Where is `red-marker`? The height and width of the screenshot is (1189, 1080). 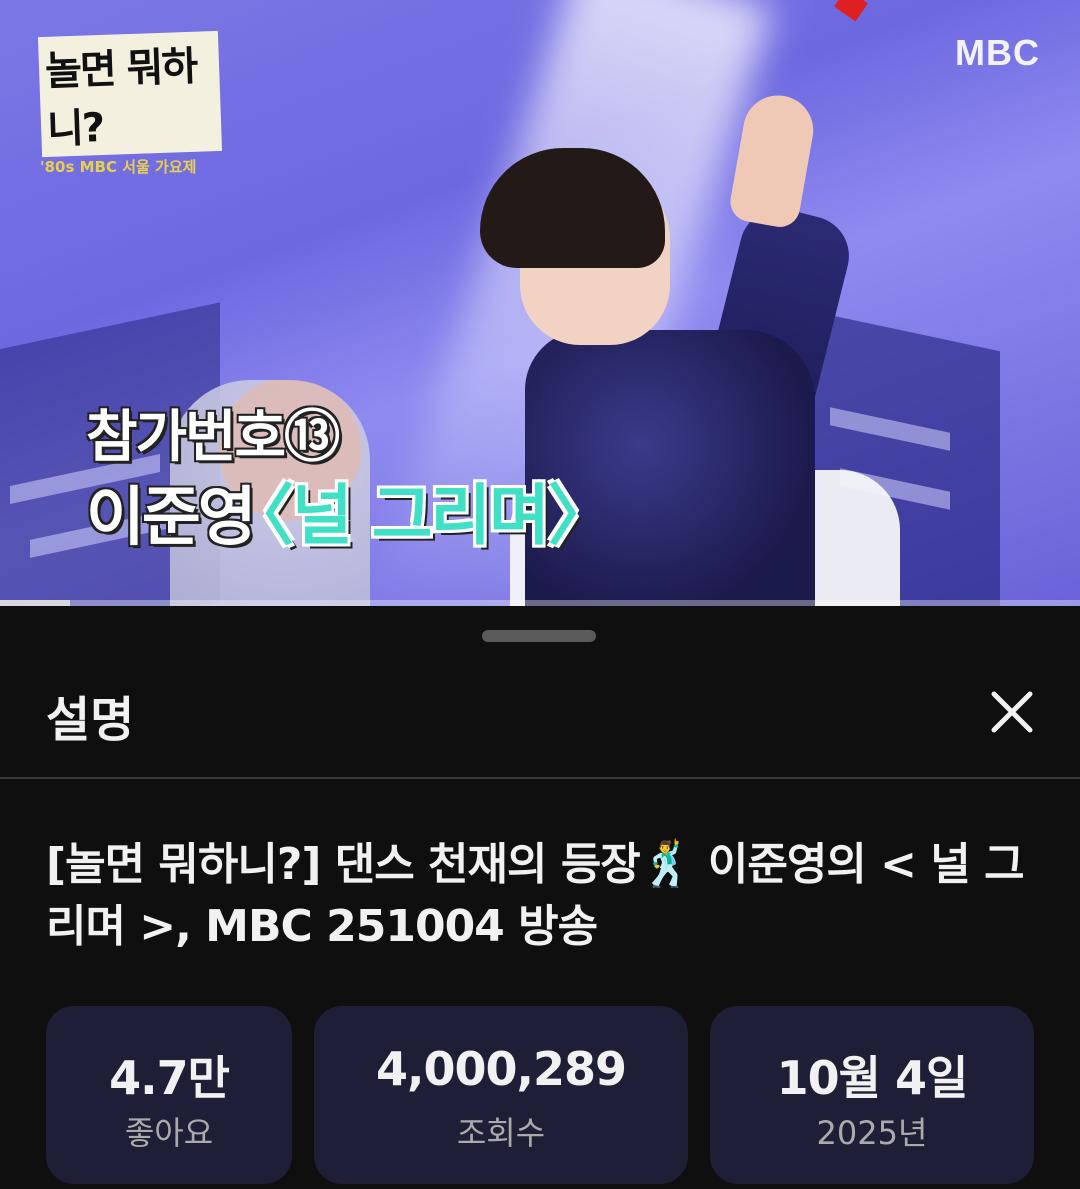 red-marker is located at coordinates (851, 11).